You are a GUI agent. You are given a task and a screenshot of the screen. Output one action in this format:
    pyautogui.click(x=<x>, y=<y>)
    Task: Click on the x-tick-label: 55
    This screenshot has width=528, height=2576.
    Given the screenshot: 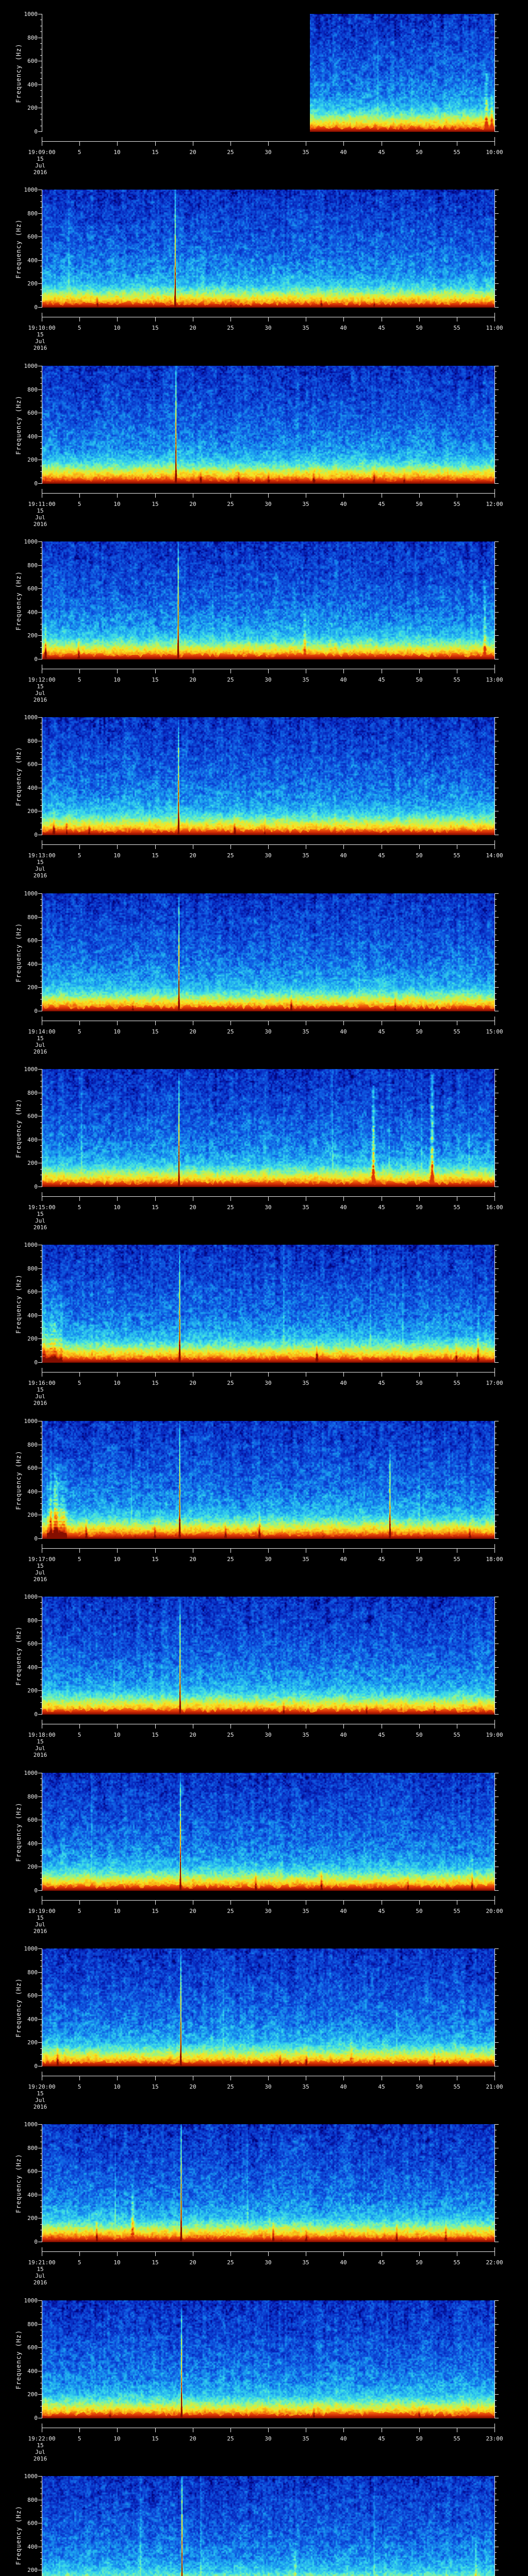 What is the action you would take?
    pyautogui.click(x=456, y=1031)
    